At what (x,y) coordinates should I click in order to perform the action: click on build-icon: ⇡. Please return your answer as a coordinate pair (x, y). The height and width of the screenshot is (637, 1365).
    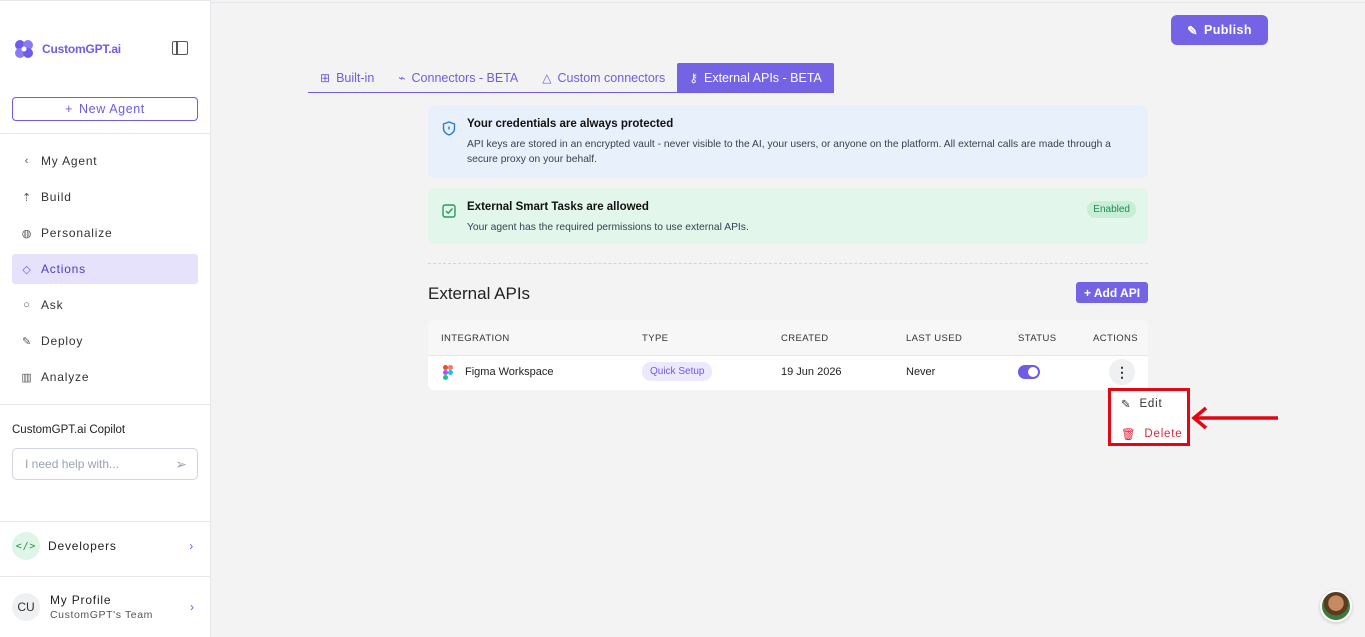
    Looking at the image, I should click on (27, 197).